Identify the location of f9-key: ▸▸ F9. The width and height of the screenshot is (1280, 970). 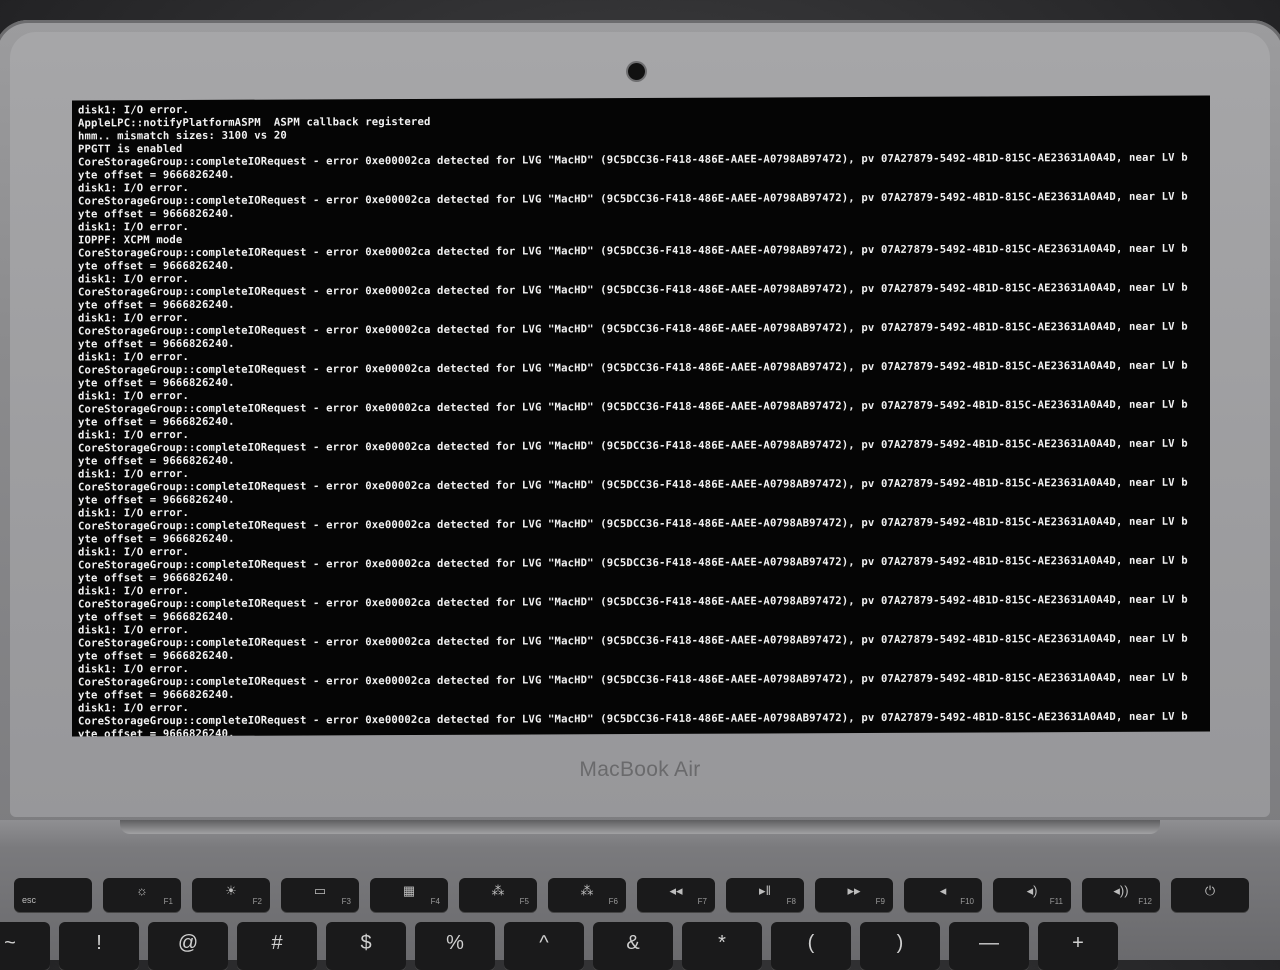
(854, 895).